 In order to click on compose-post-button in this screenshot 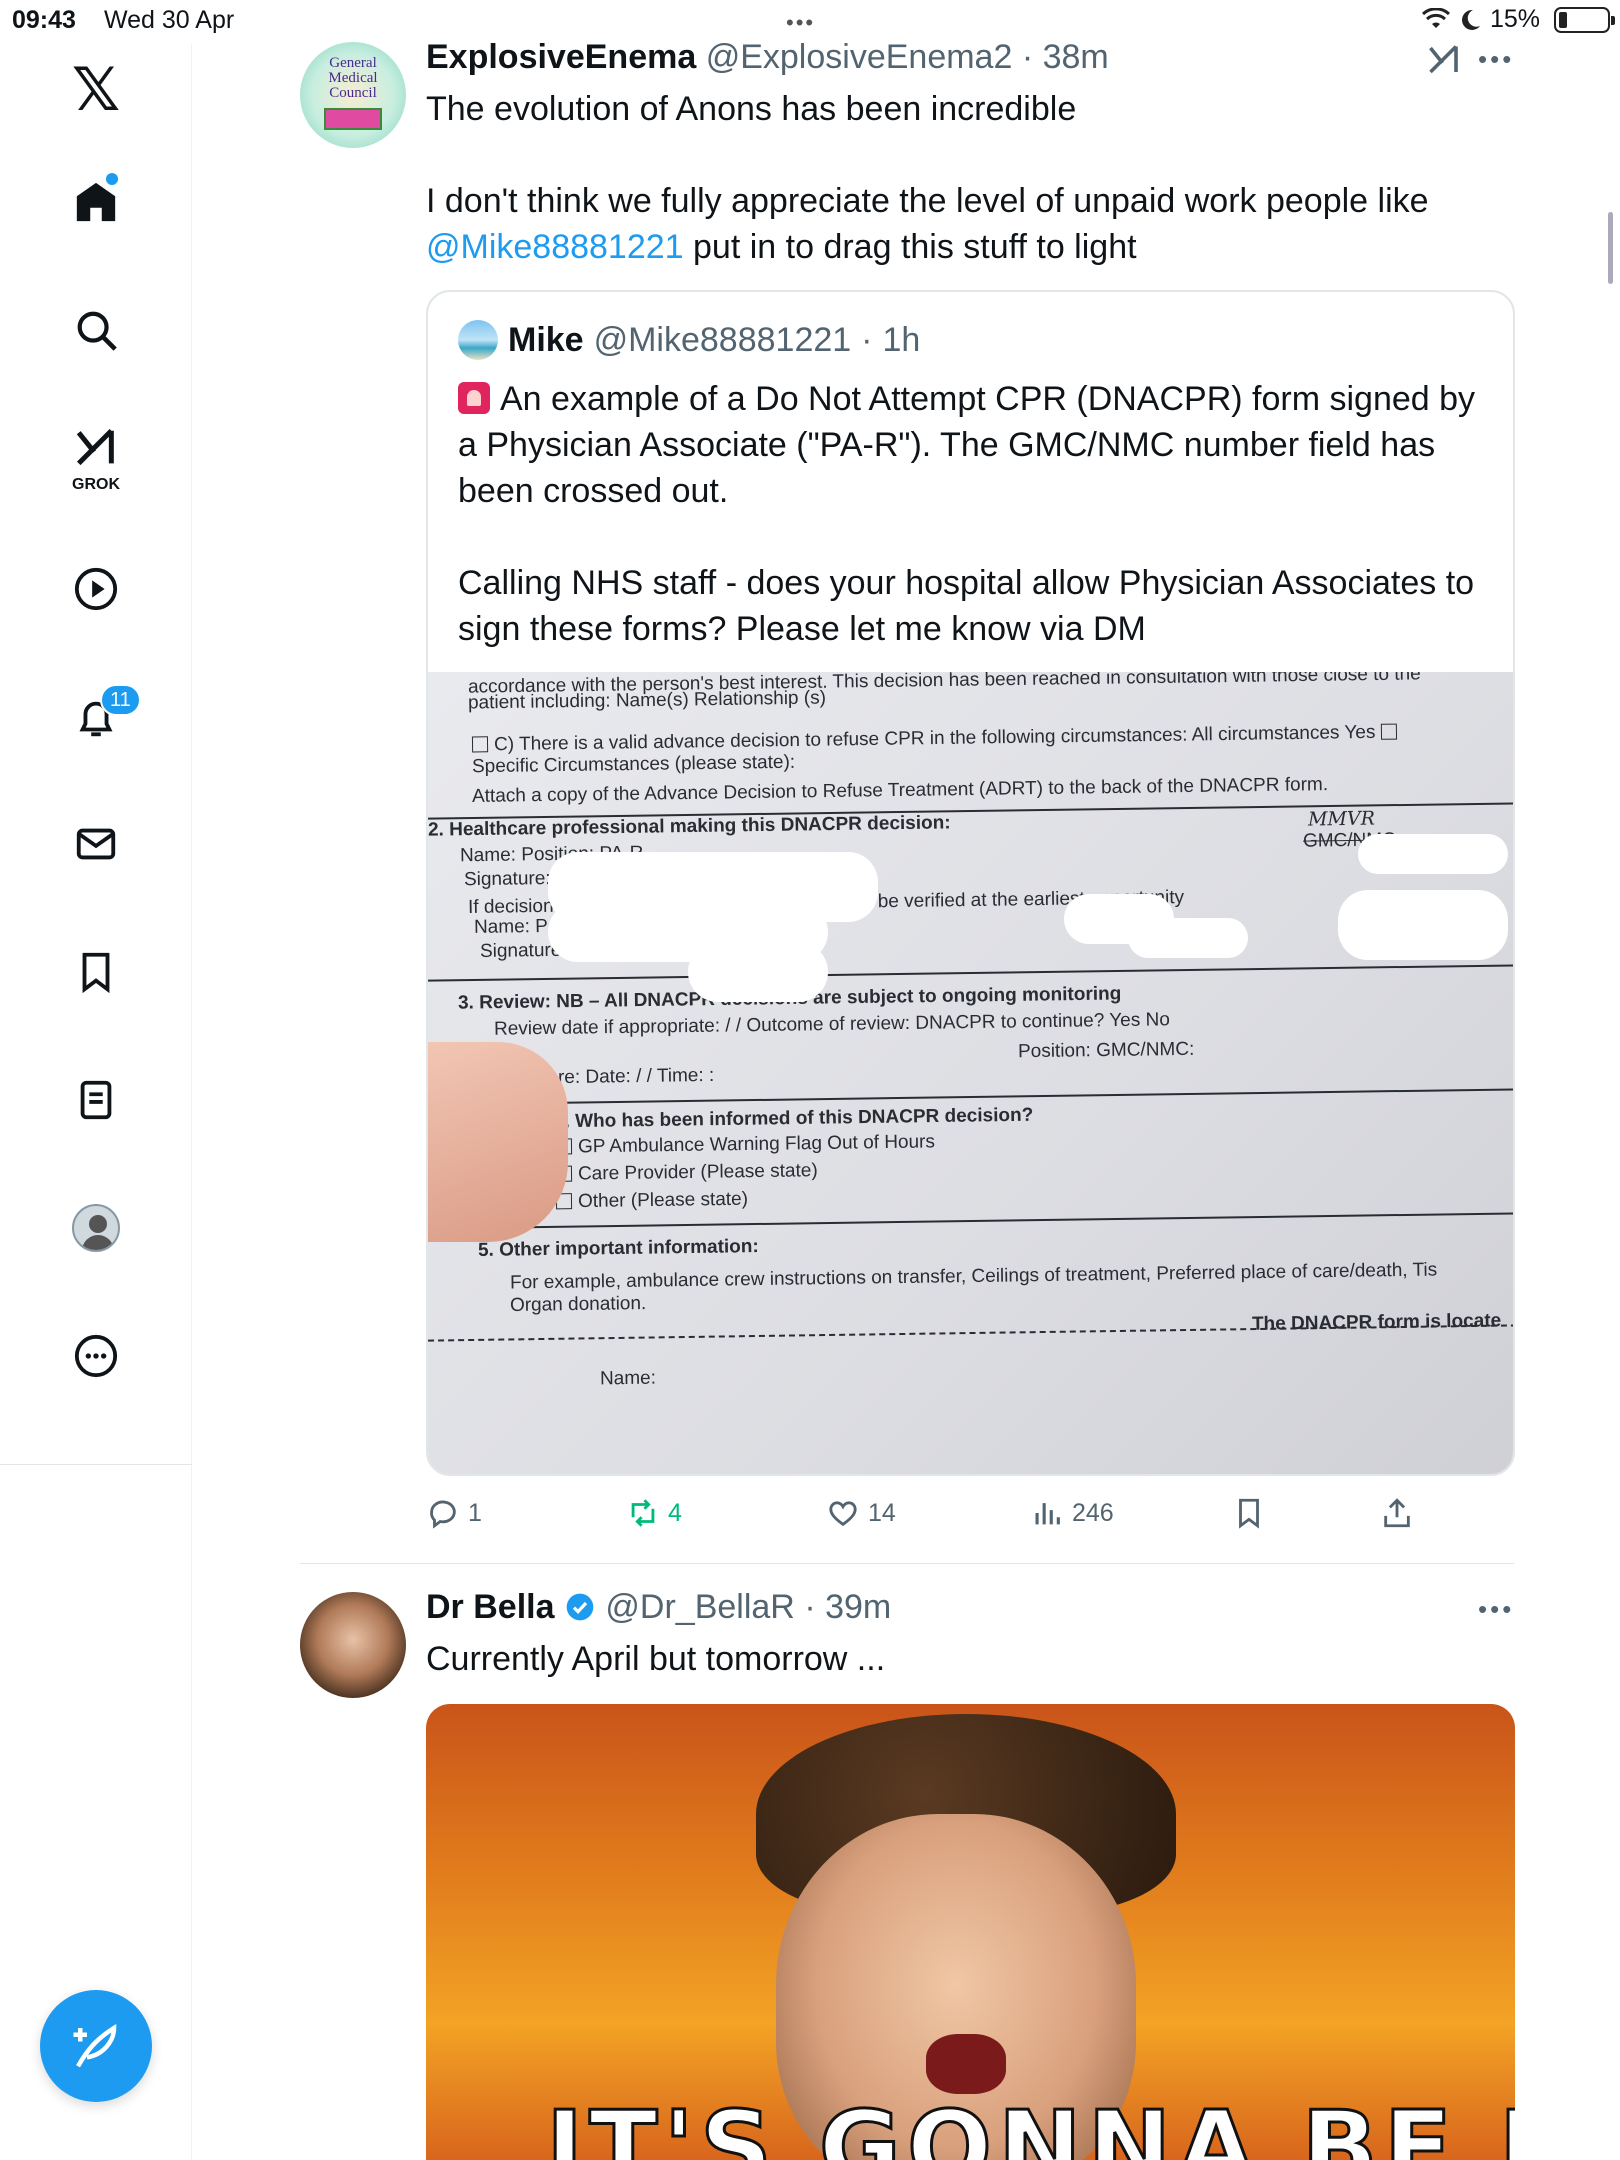, I will do `click(96, 2046)`.